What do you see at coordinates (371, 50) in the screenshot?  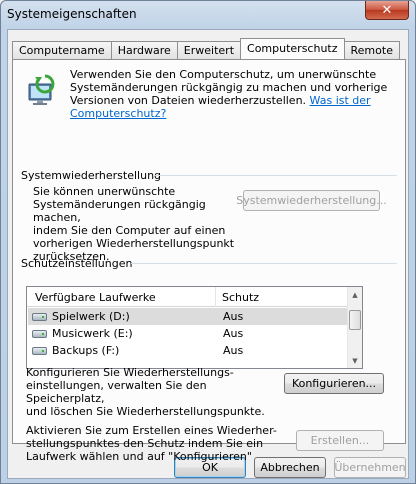 I see `tab-remote: Remote` at bounding box center [371, 50].